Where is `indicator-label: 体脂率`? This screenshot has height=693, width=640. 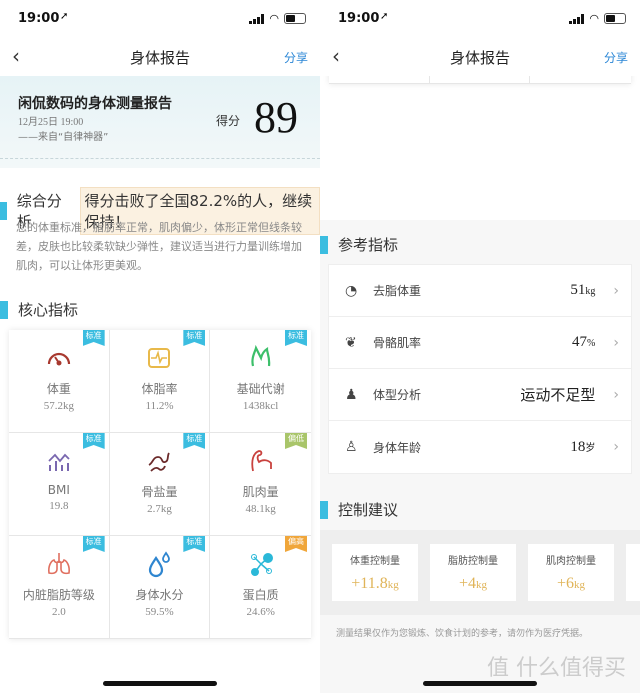
indicator-label: 体脂率 is located at coordinates (159, 389).